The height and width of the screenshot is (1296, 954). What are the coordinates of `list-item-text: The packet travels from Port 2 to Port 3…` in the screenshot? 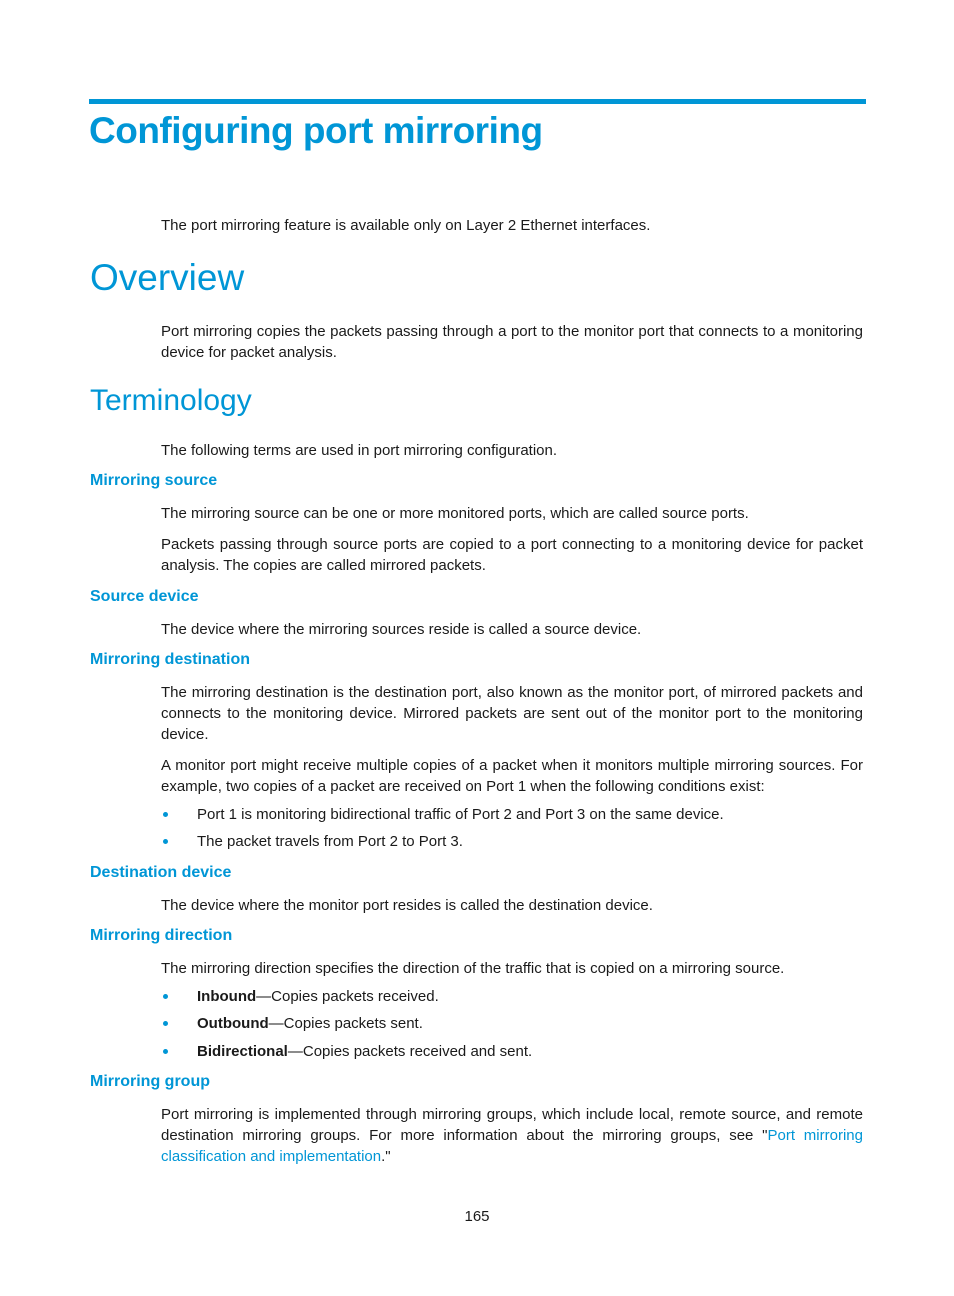 It's located at (330, 841).